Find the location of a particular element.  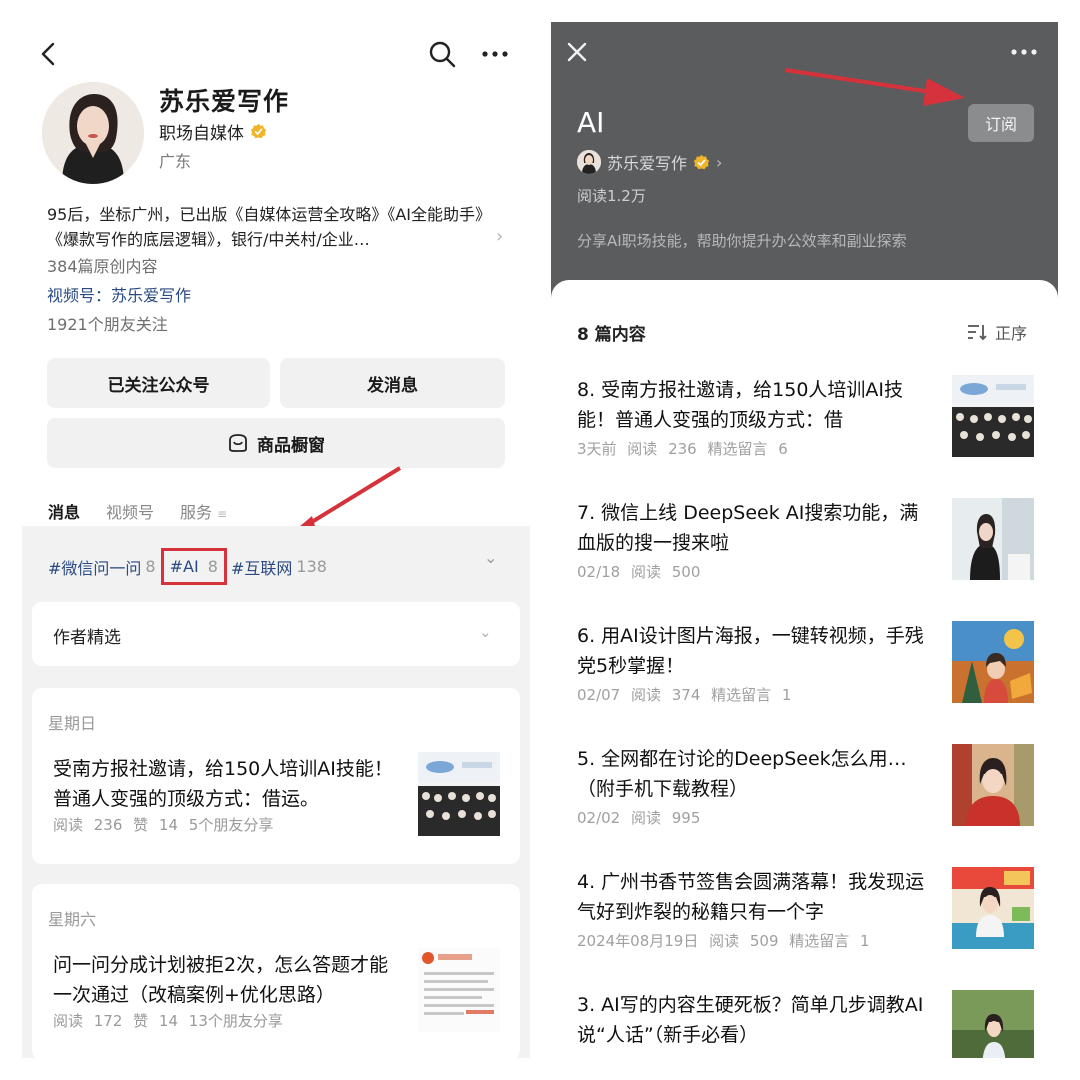

top-bar is located at coordinates (276, 53).